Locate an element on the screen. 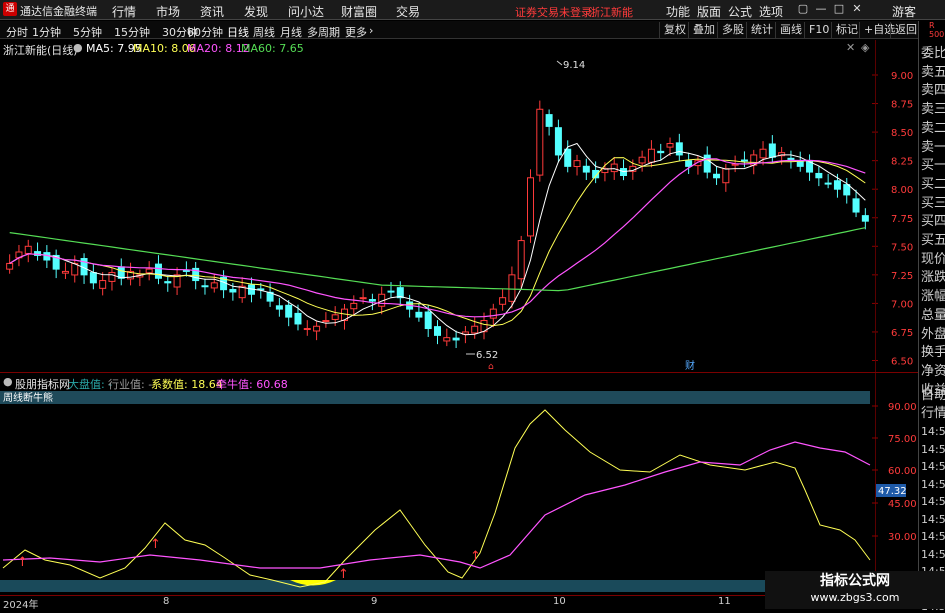  menu-gongneng: 功能 is located at coordinates (678, 11).